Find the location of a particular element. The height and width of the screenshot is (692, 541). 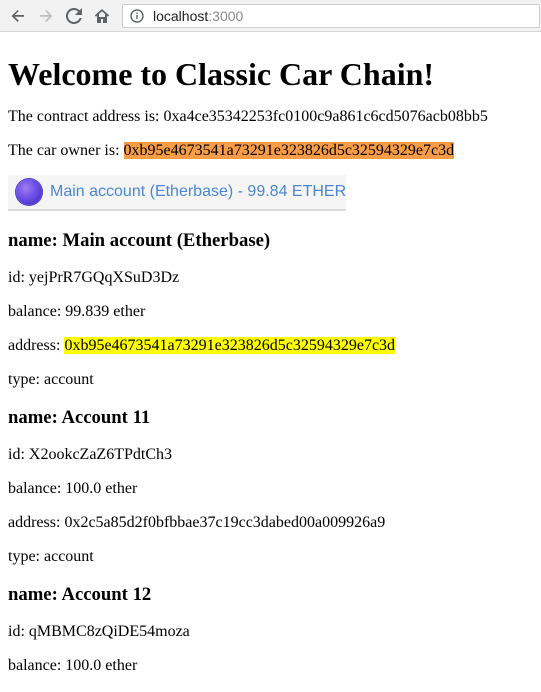

arrow-right-icon is located at coordinates (46, 15).